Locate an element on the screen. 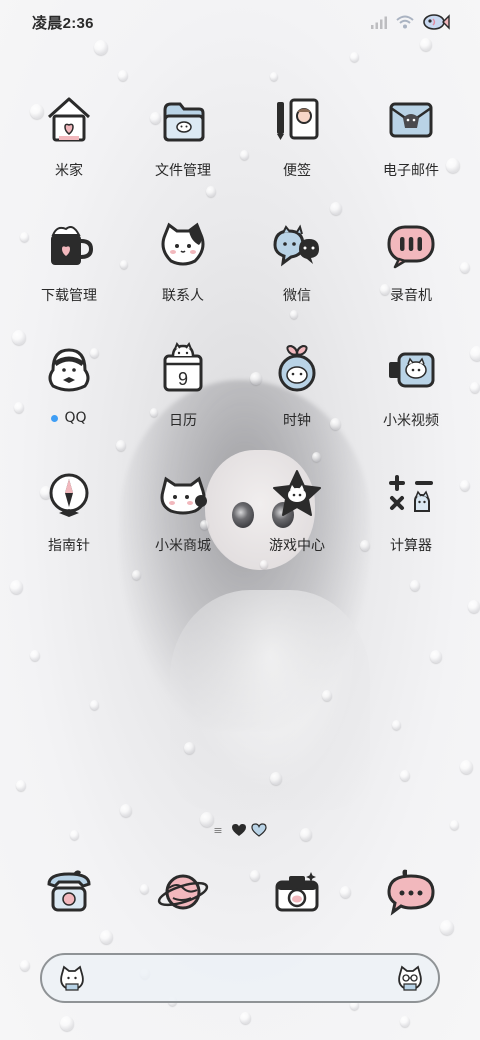 This screenshot has width=480, height=1040. app-calendar: 9 日历 is located at coordinates (183, 400).